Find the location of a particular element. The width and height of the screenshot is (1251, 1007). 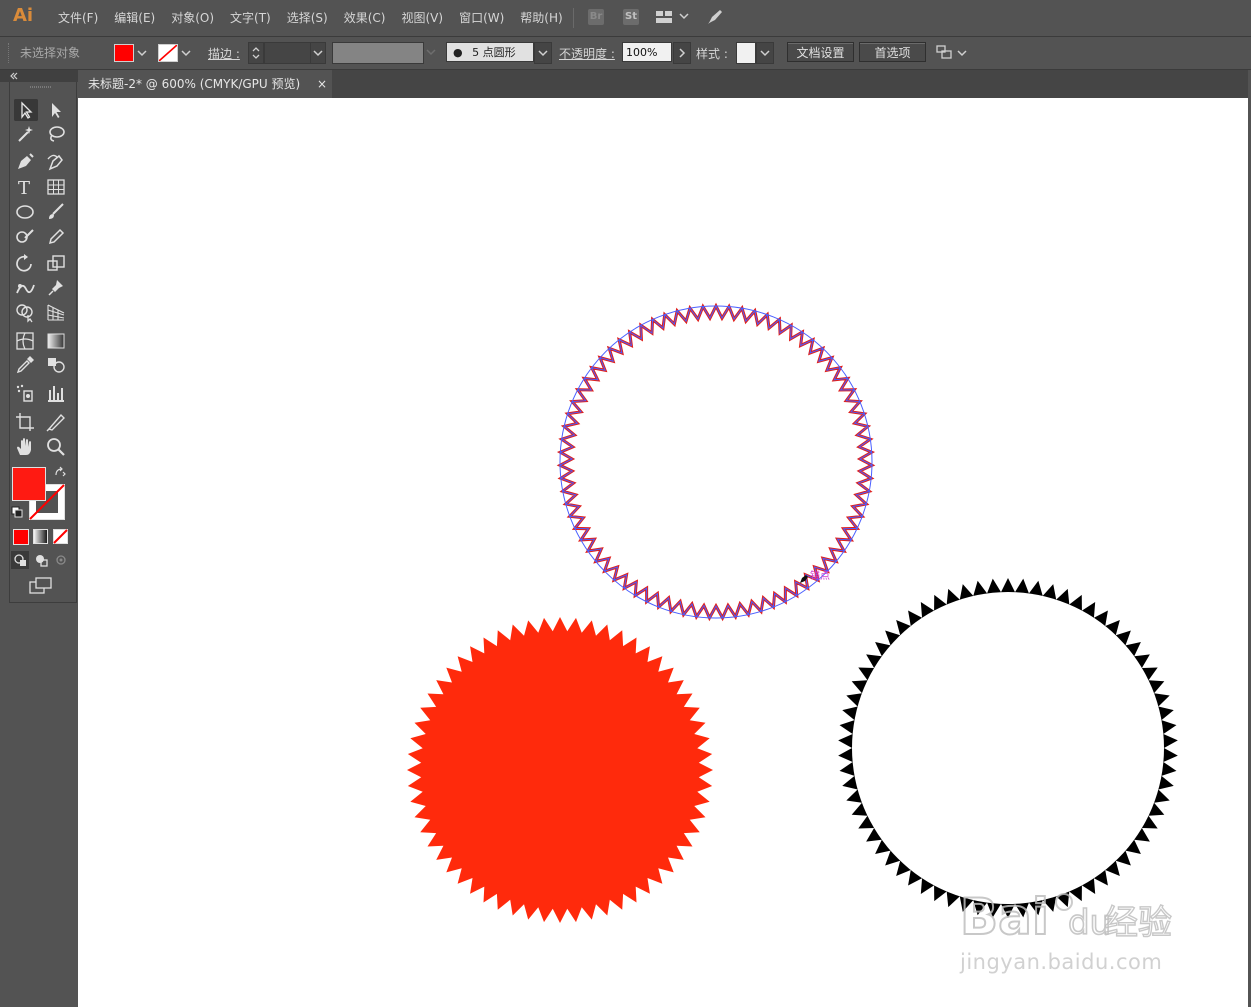

menu-view: 视图(V) is located at coordinates (422, 18).